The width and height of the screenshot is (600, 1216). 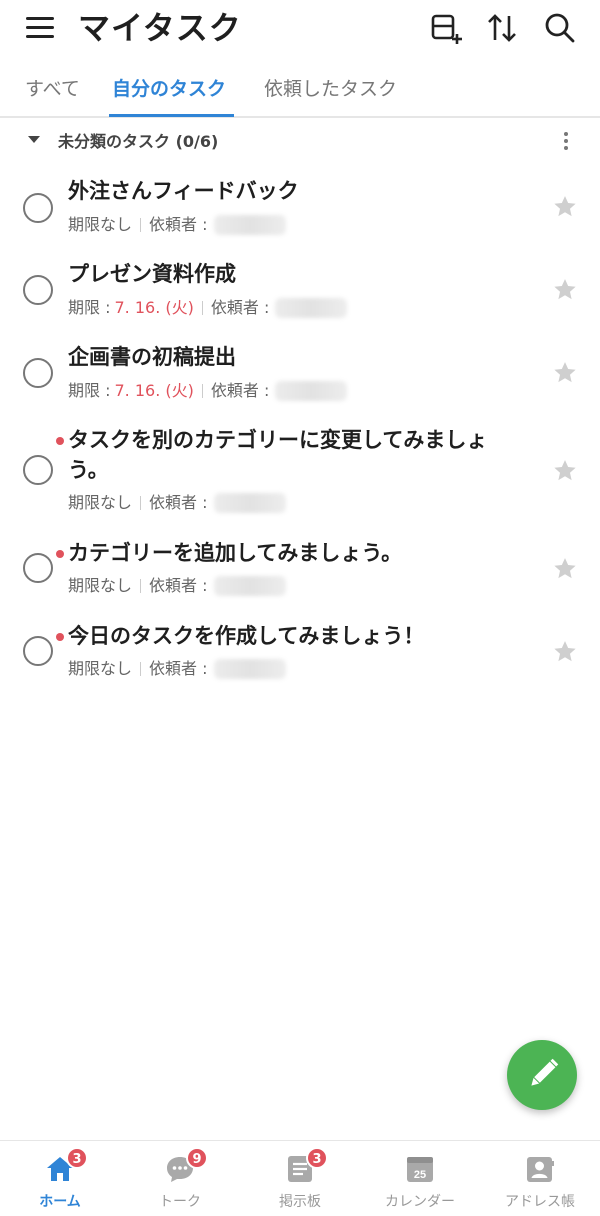 I want to click on task-title: プレゼン資料作成, so click(x=152, y=274).